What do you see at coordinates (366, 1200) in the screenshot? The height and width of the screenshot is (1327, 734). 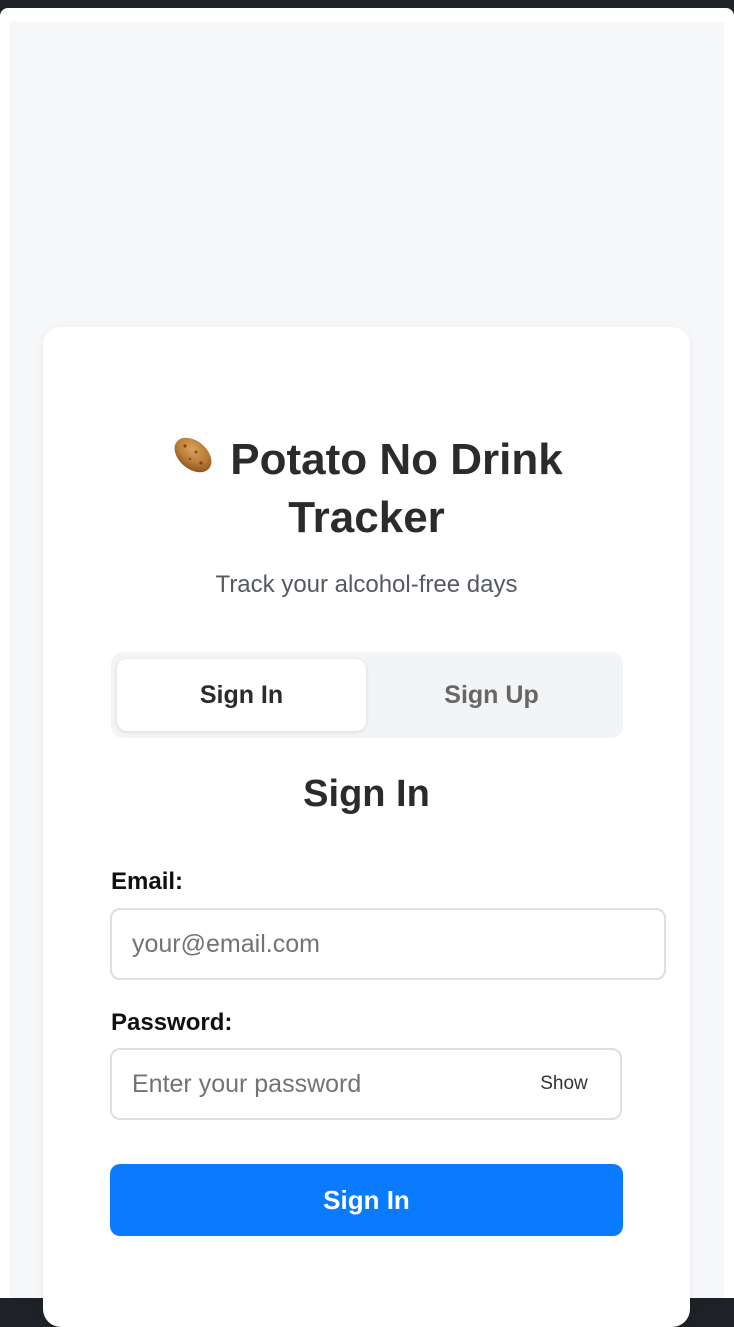 I see `sign-in-button: Sign In` at bounding box center [366, 1200].